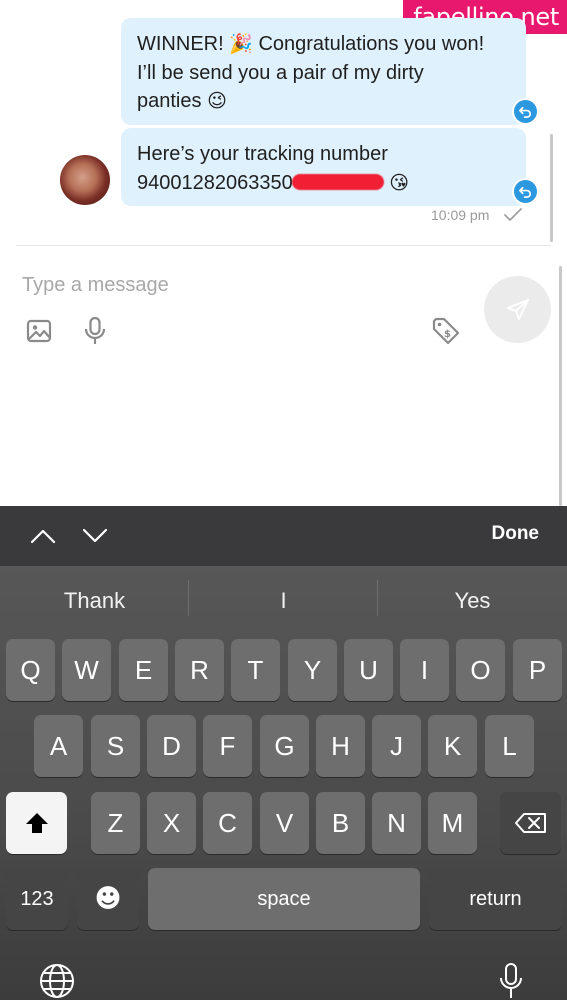 The image size is (567, 1000). Describe the element at coordinates (472, 601) in the screenshot. I see `suggestion-item: Yes` at that location.